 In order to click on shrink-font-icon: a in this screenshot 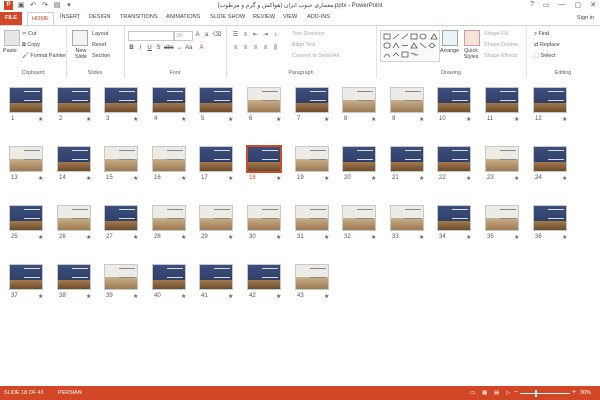, I will do `click(206, 35)`.